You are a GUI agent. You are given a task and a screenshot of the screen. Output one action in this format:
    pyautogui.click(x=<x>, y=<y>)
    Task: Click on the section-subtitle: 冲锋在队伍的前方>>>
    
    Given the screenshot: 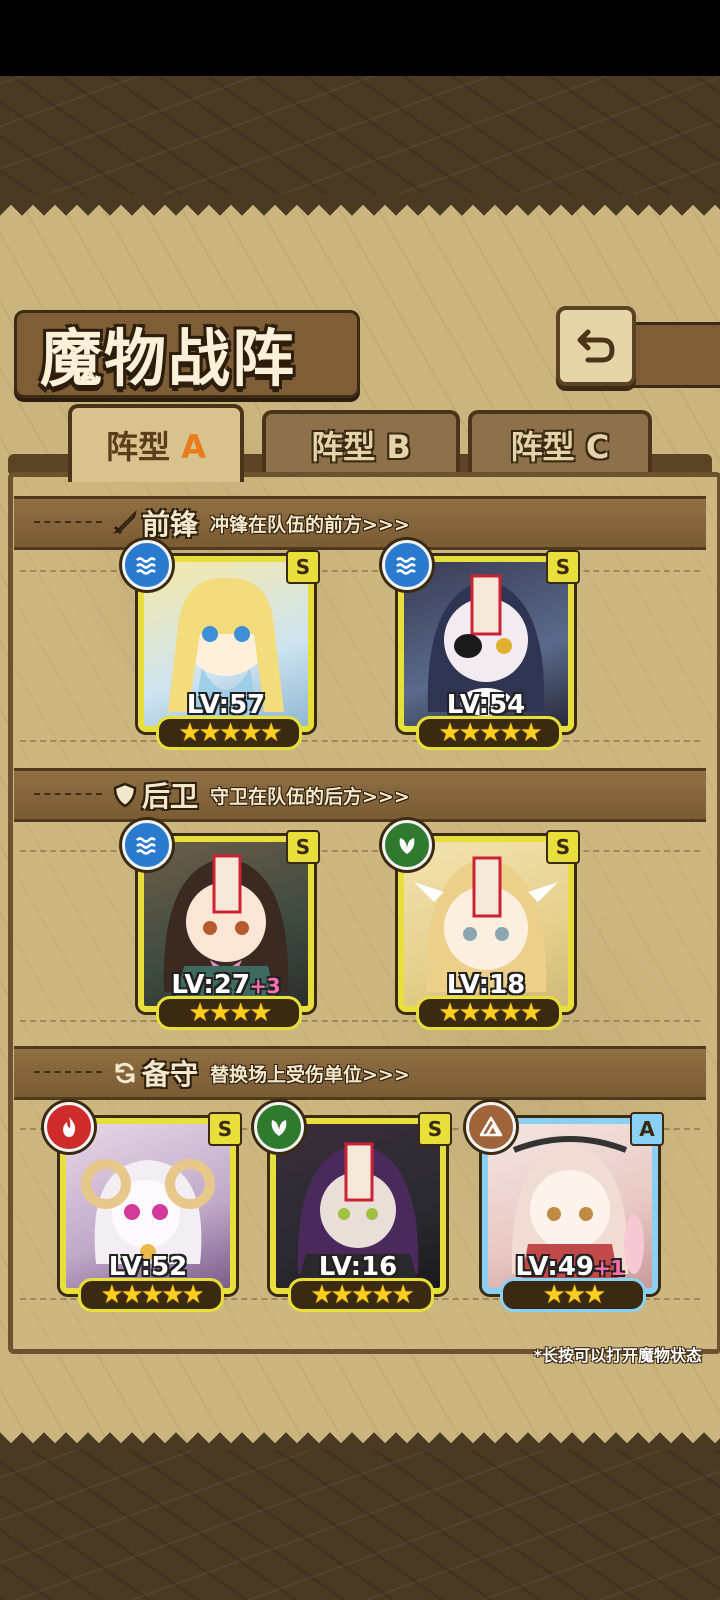 What is the action you would take?
    pyautogui.click(x=310, y=524)
    